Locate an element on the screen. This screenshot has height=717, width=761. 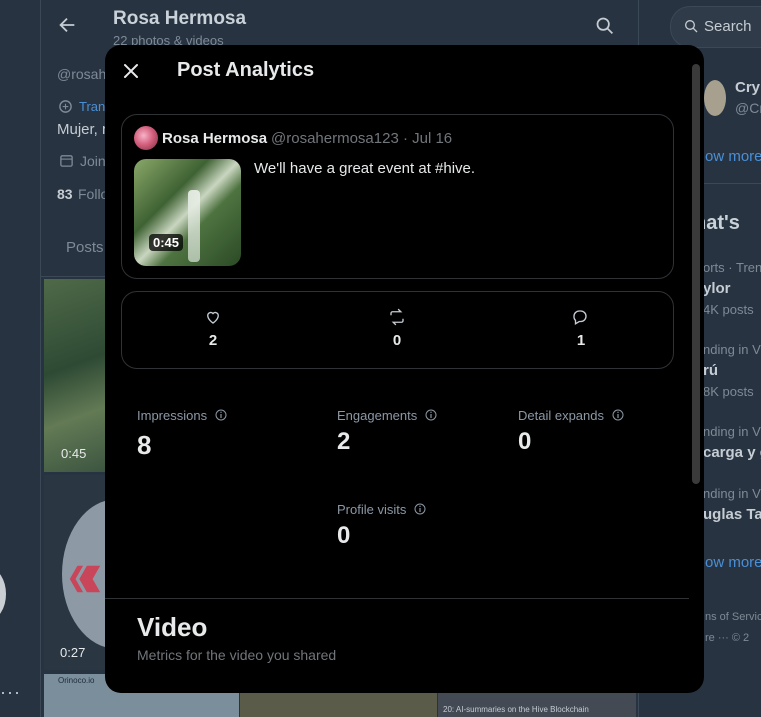
media-thumbnail is located at coordinates (74, 375).